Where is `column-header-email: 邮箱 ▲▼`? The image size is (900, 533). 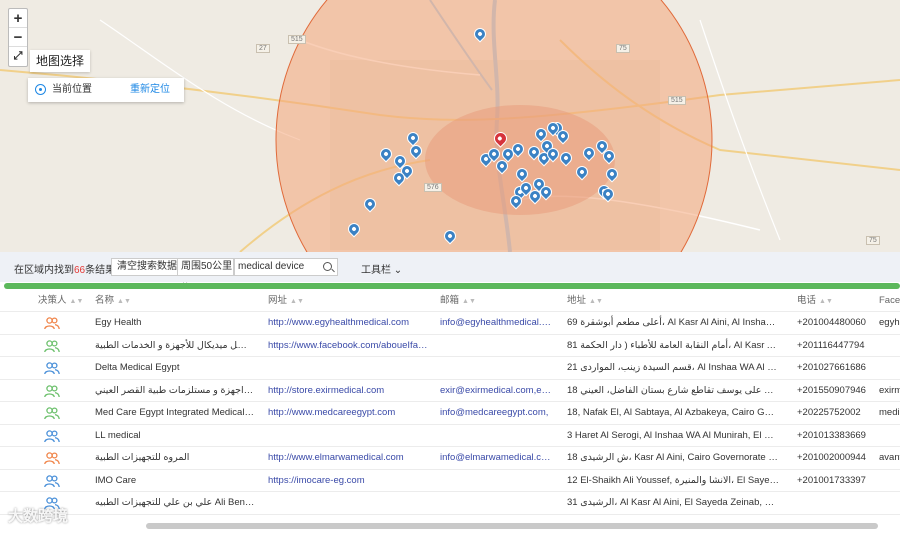
column-header-email: 邮箱 ▲▼ is located at coordinates (496, 301).